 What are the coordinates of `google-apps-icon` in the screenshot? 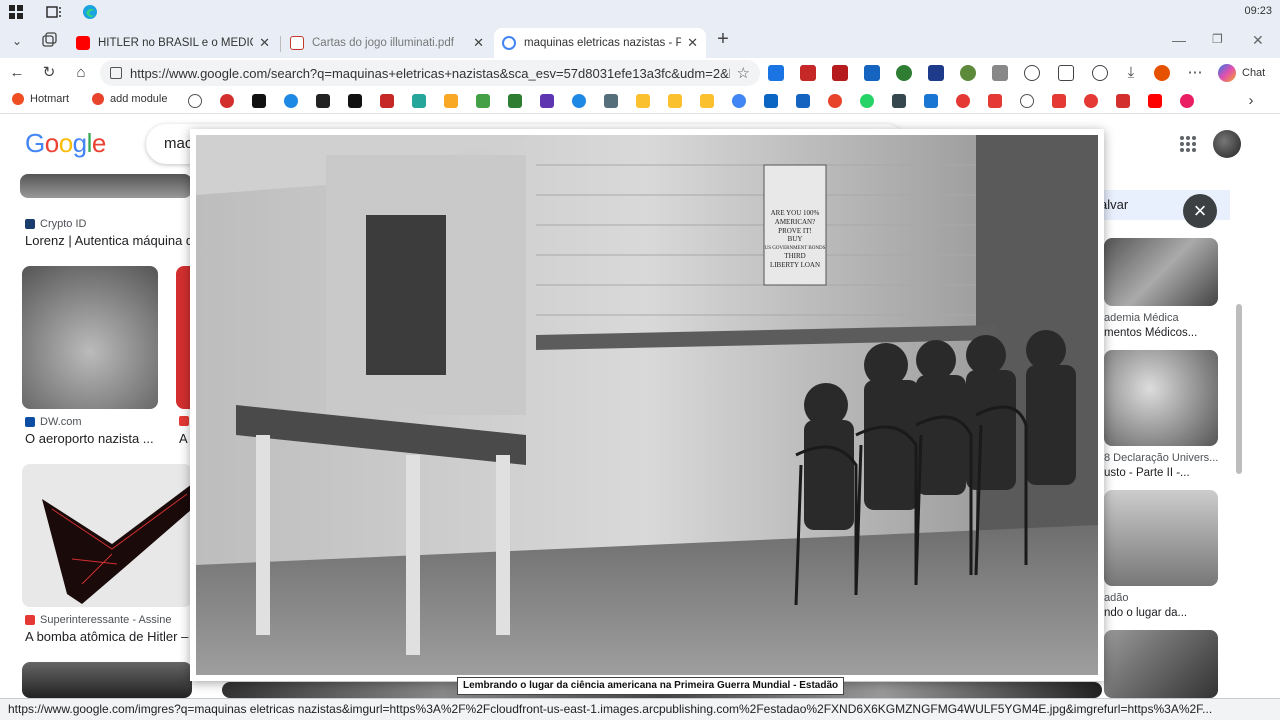 It's located at (1188, 144).